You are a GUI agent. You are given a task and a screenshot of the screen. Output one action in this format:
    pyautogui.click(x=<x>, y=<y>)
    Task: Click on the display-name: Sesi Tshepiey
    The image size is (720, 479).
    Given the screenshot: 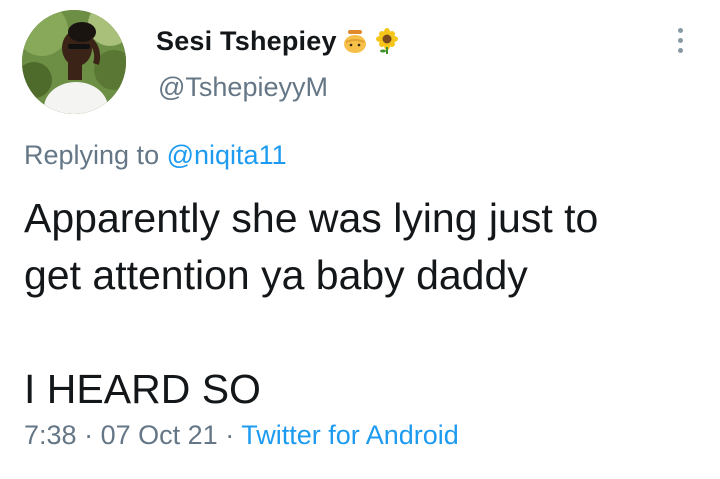 What is the action you would take?
    pyautogui.click(x=246, y=41)
    